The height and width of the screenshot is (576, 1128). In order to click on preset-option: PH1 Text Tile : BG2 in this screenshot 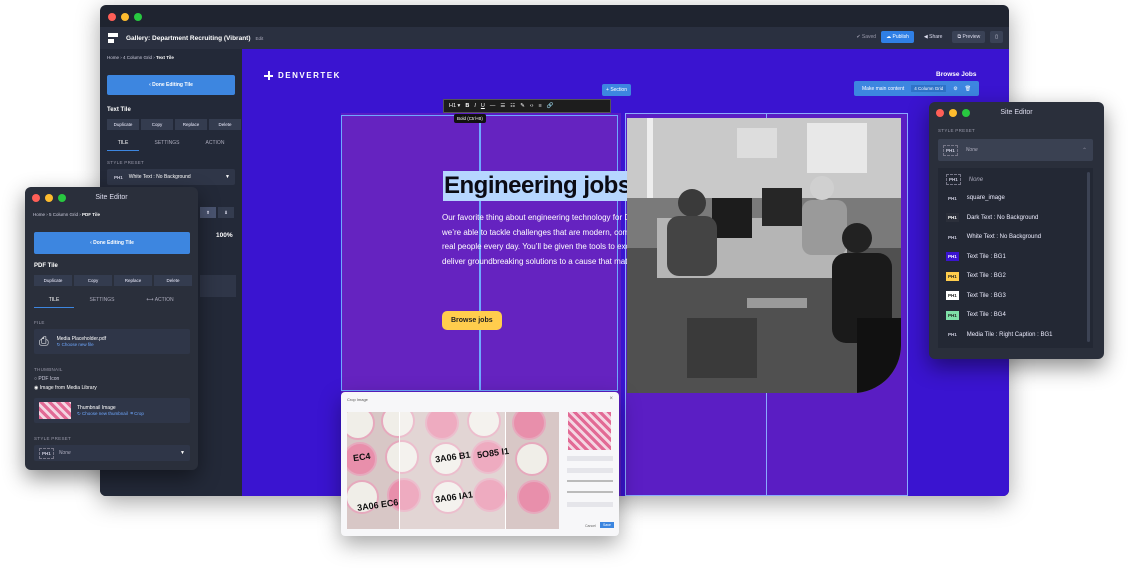, I will do `click(976, 276)`.